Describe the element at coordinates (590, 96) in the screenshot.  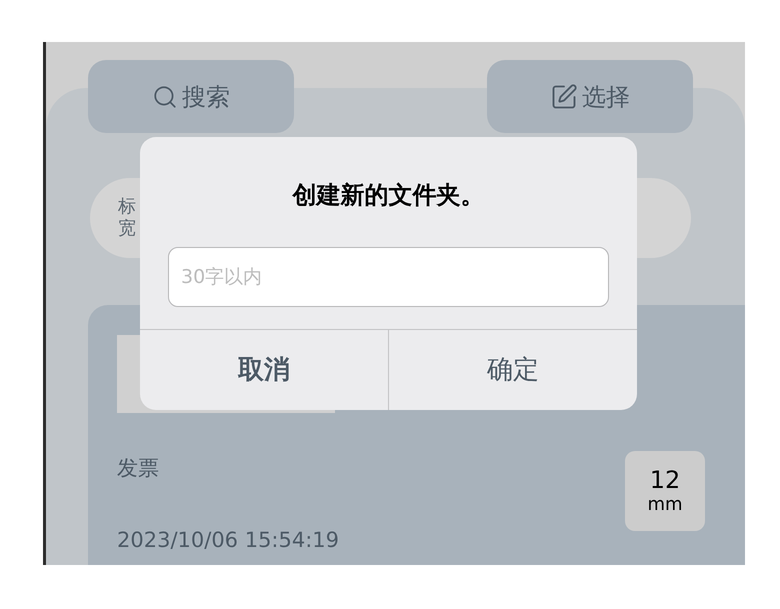
I see `select-button: 选择` at that location.